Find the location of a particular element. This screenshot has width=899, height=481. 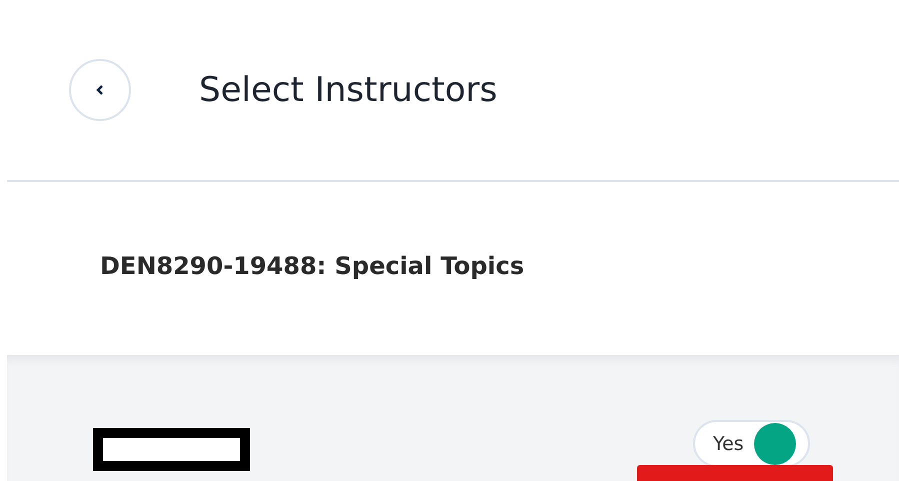

page-title: Select Instructors is located at coordinates (348, 90).